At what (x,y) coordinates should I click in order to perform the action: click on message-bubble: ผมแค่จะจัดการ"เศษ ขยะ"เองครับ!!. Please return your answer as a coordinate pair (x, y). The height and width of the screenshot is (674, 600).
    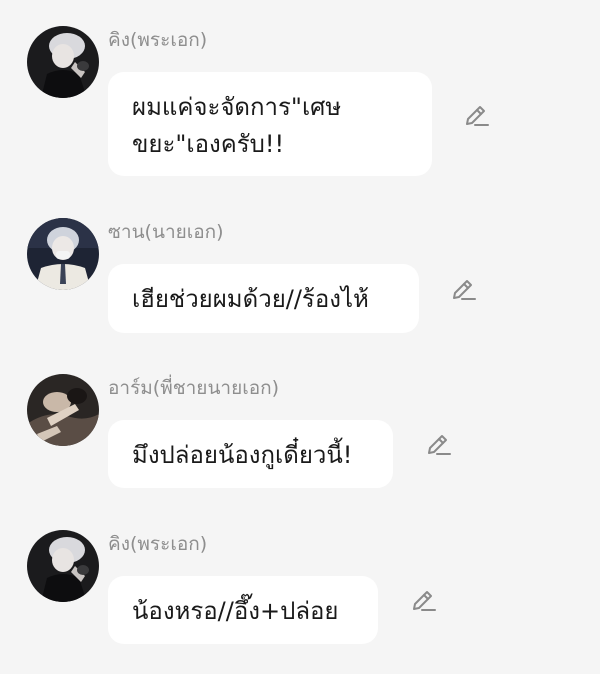
    Looking at the image, I should click on (270, 124).